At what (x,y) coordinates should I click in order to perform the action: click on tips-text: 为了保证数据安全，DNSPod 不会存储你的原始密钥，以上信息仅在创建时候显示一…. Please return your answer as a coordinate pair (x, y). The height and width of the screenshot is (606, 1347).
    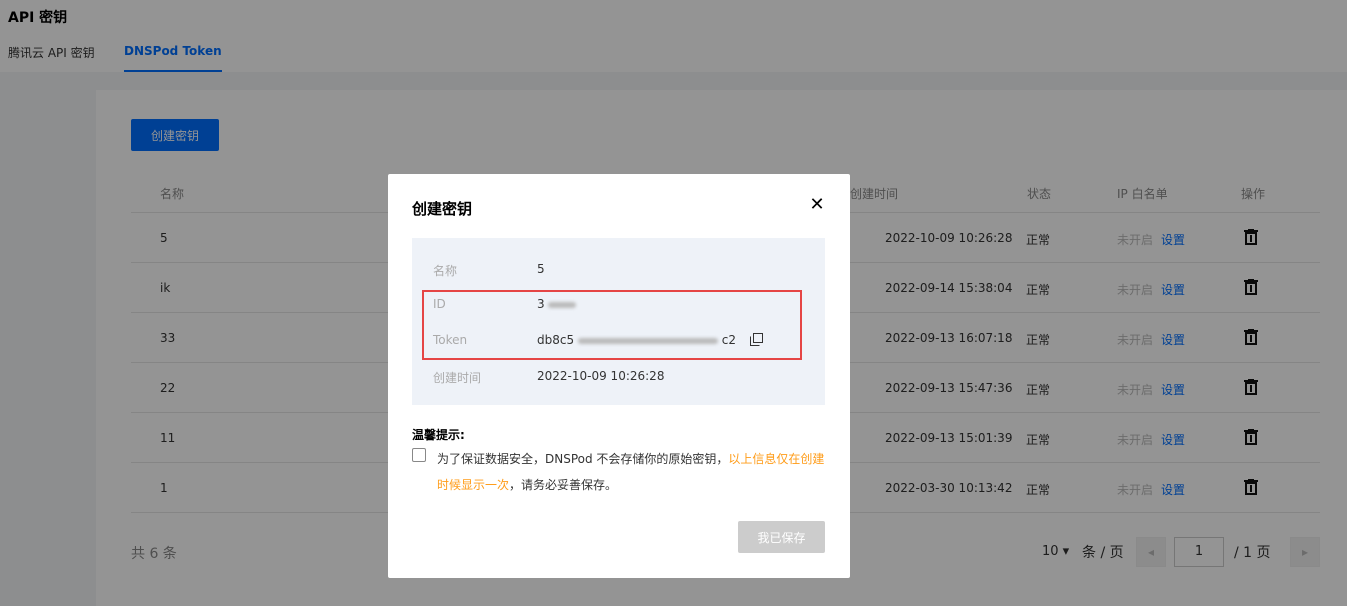
    Looking at the image, I should click on (632, 472).